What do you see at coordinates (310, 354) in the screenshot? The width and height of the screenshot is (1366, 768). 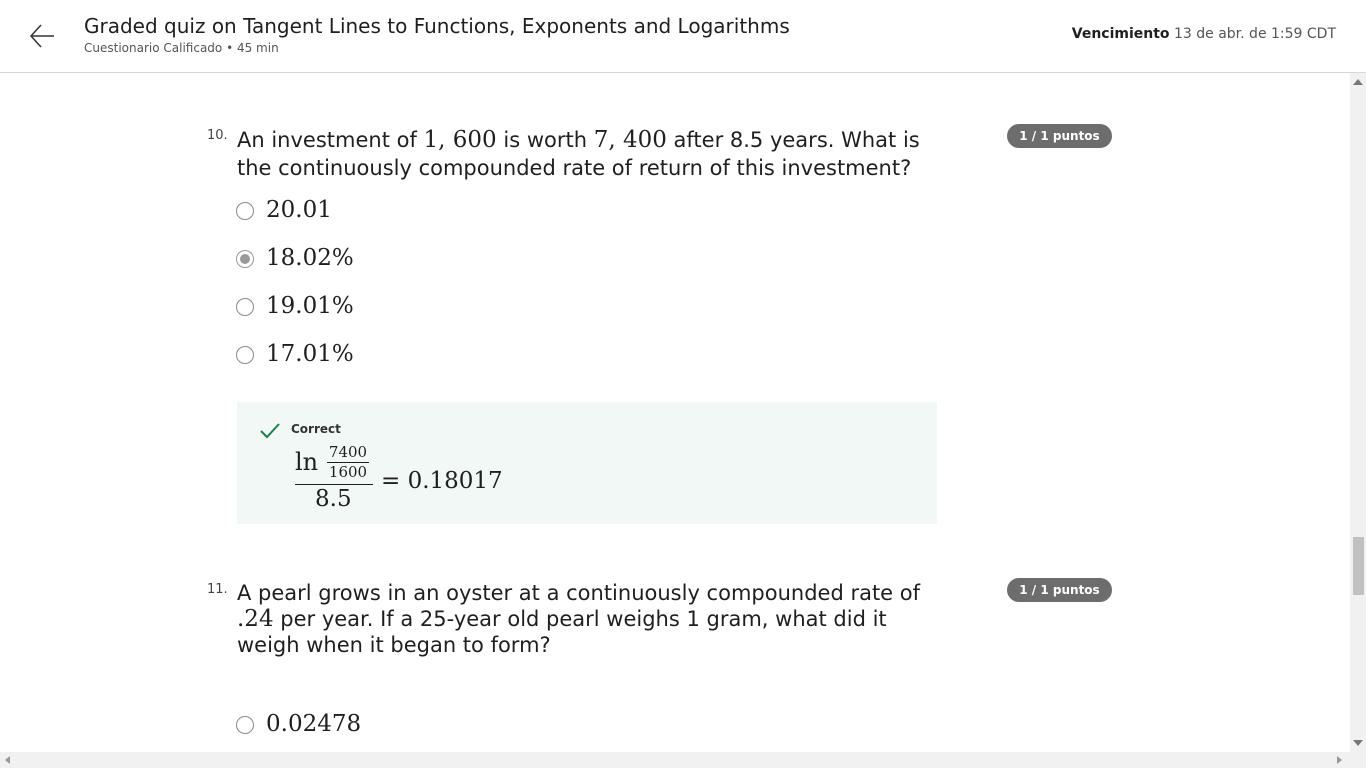 I see `option-label: 17.01%` at bounding box center [310, 354].